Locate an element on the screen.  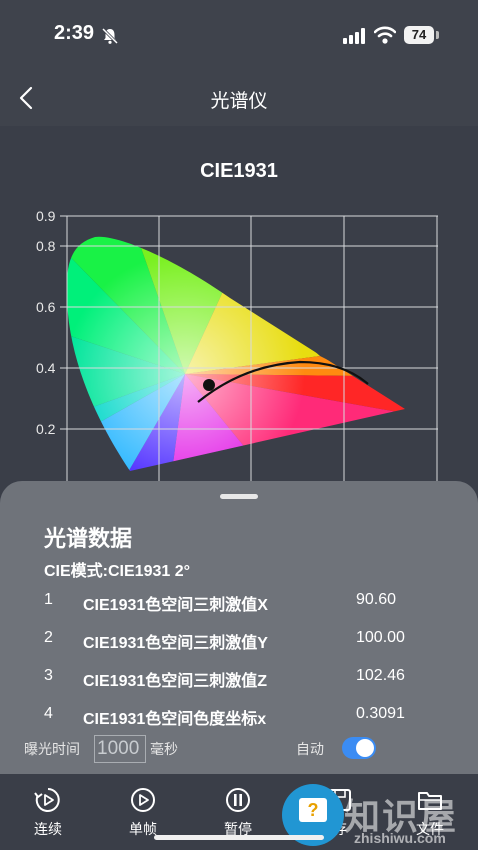
watermark-url: zhishiwu.com is located at coordinates (400, 838).